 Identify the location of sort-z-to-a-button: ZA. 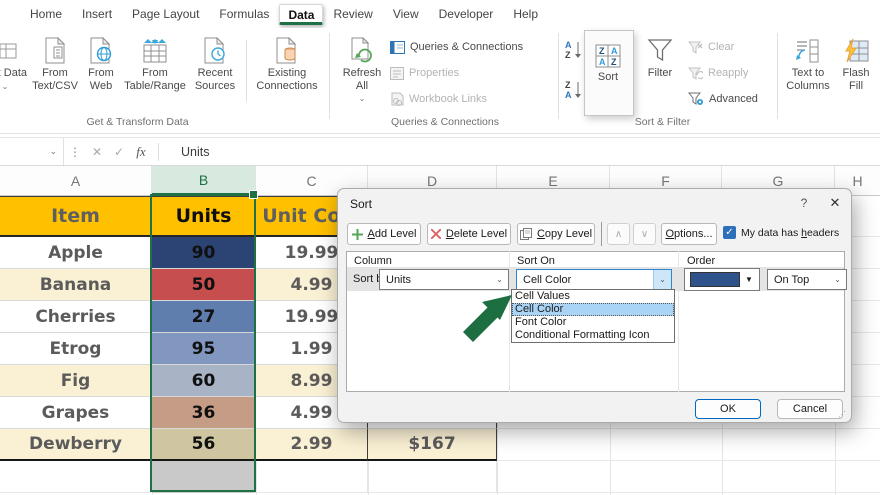
(574, 89).